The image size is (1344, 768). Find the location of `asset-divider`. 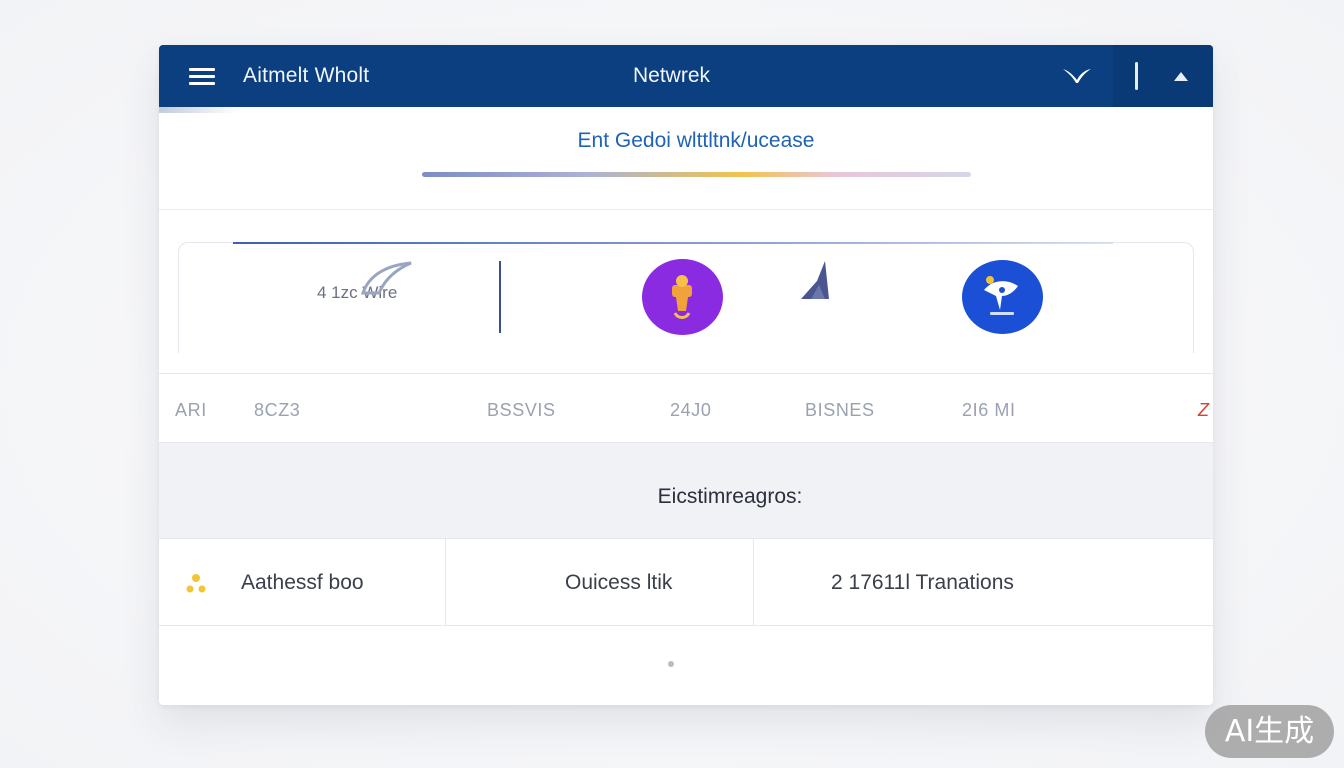

asset-divider is located at coordinates (500, 297).